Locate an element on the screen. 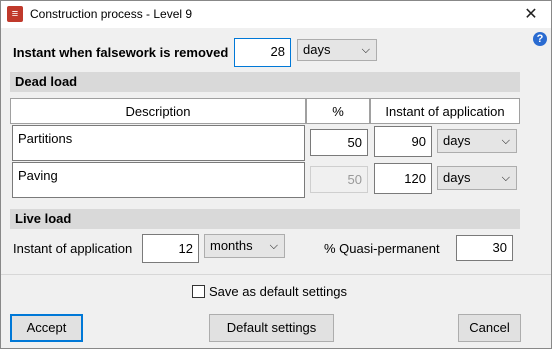 The image size is (552, 349). dead-load-row-description: Partitions is located at coordinates (158, 143).